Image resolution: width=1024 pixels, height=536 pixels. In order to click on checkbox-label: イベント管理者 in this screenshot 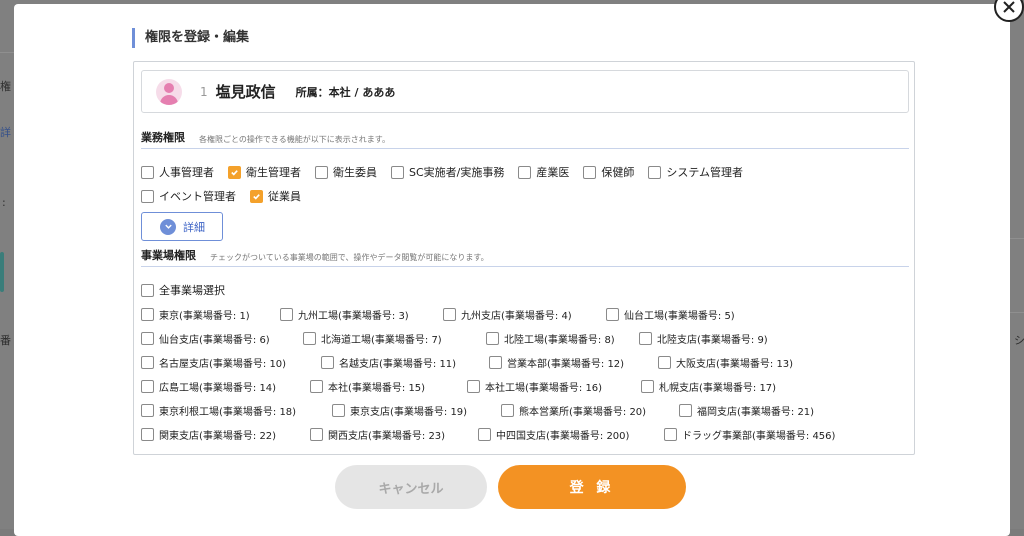, I will do `click(197, 196)`.